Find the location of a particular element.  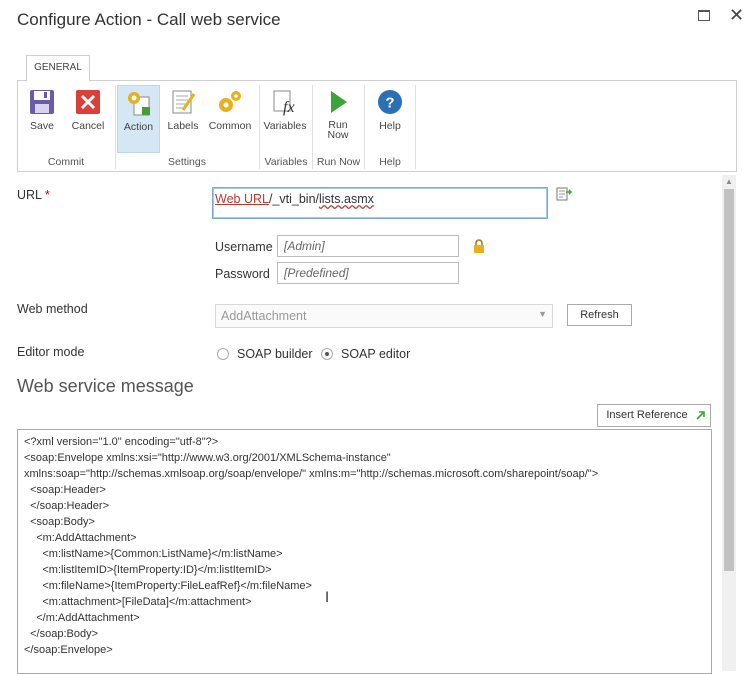

insert-reference-button: Insert Reference is located at coordinates (654, 415).